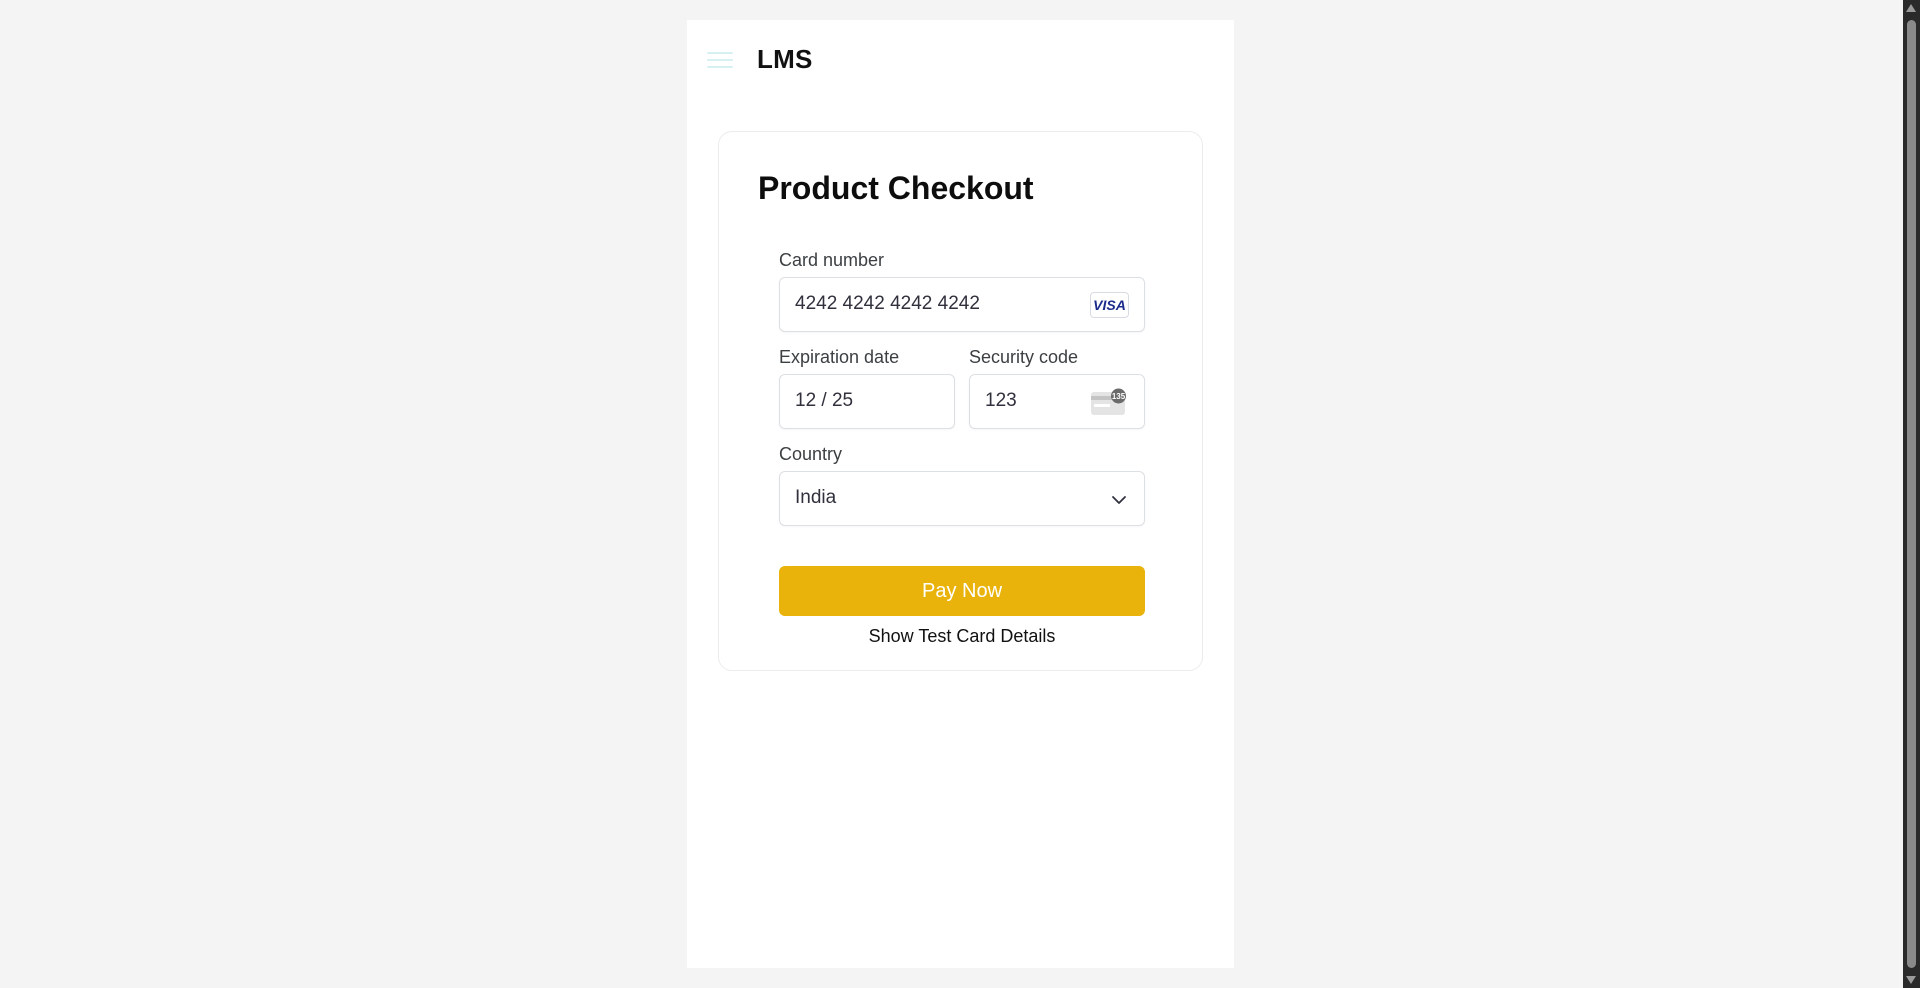  What do you see at coordinates (962, 498) in the screenshot?
I see `country-select: India` at bounding box center [962, 498].